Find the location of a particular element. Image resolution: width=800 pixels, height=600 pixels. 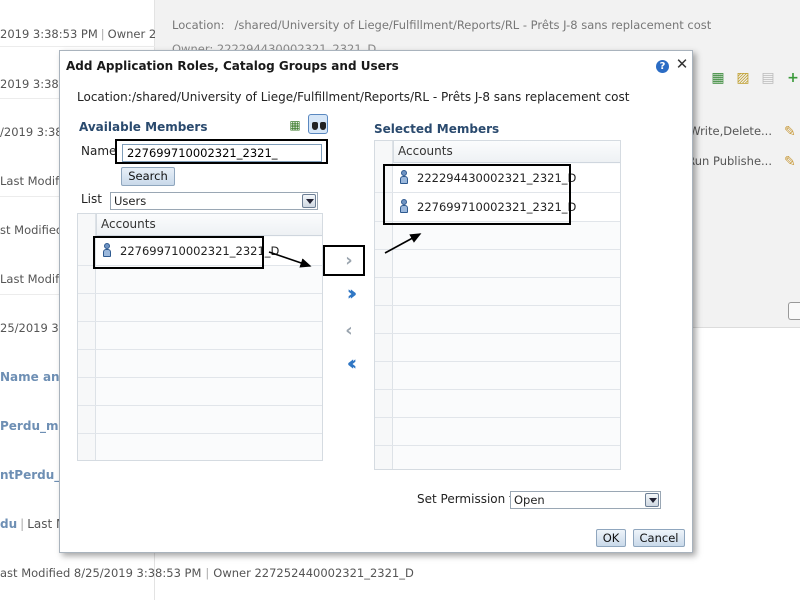

name-label: Name is located at coordinates (99, 151).